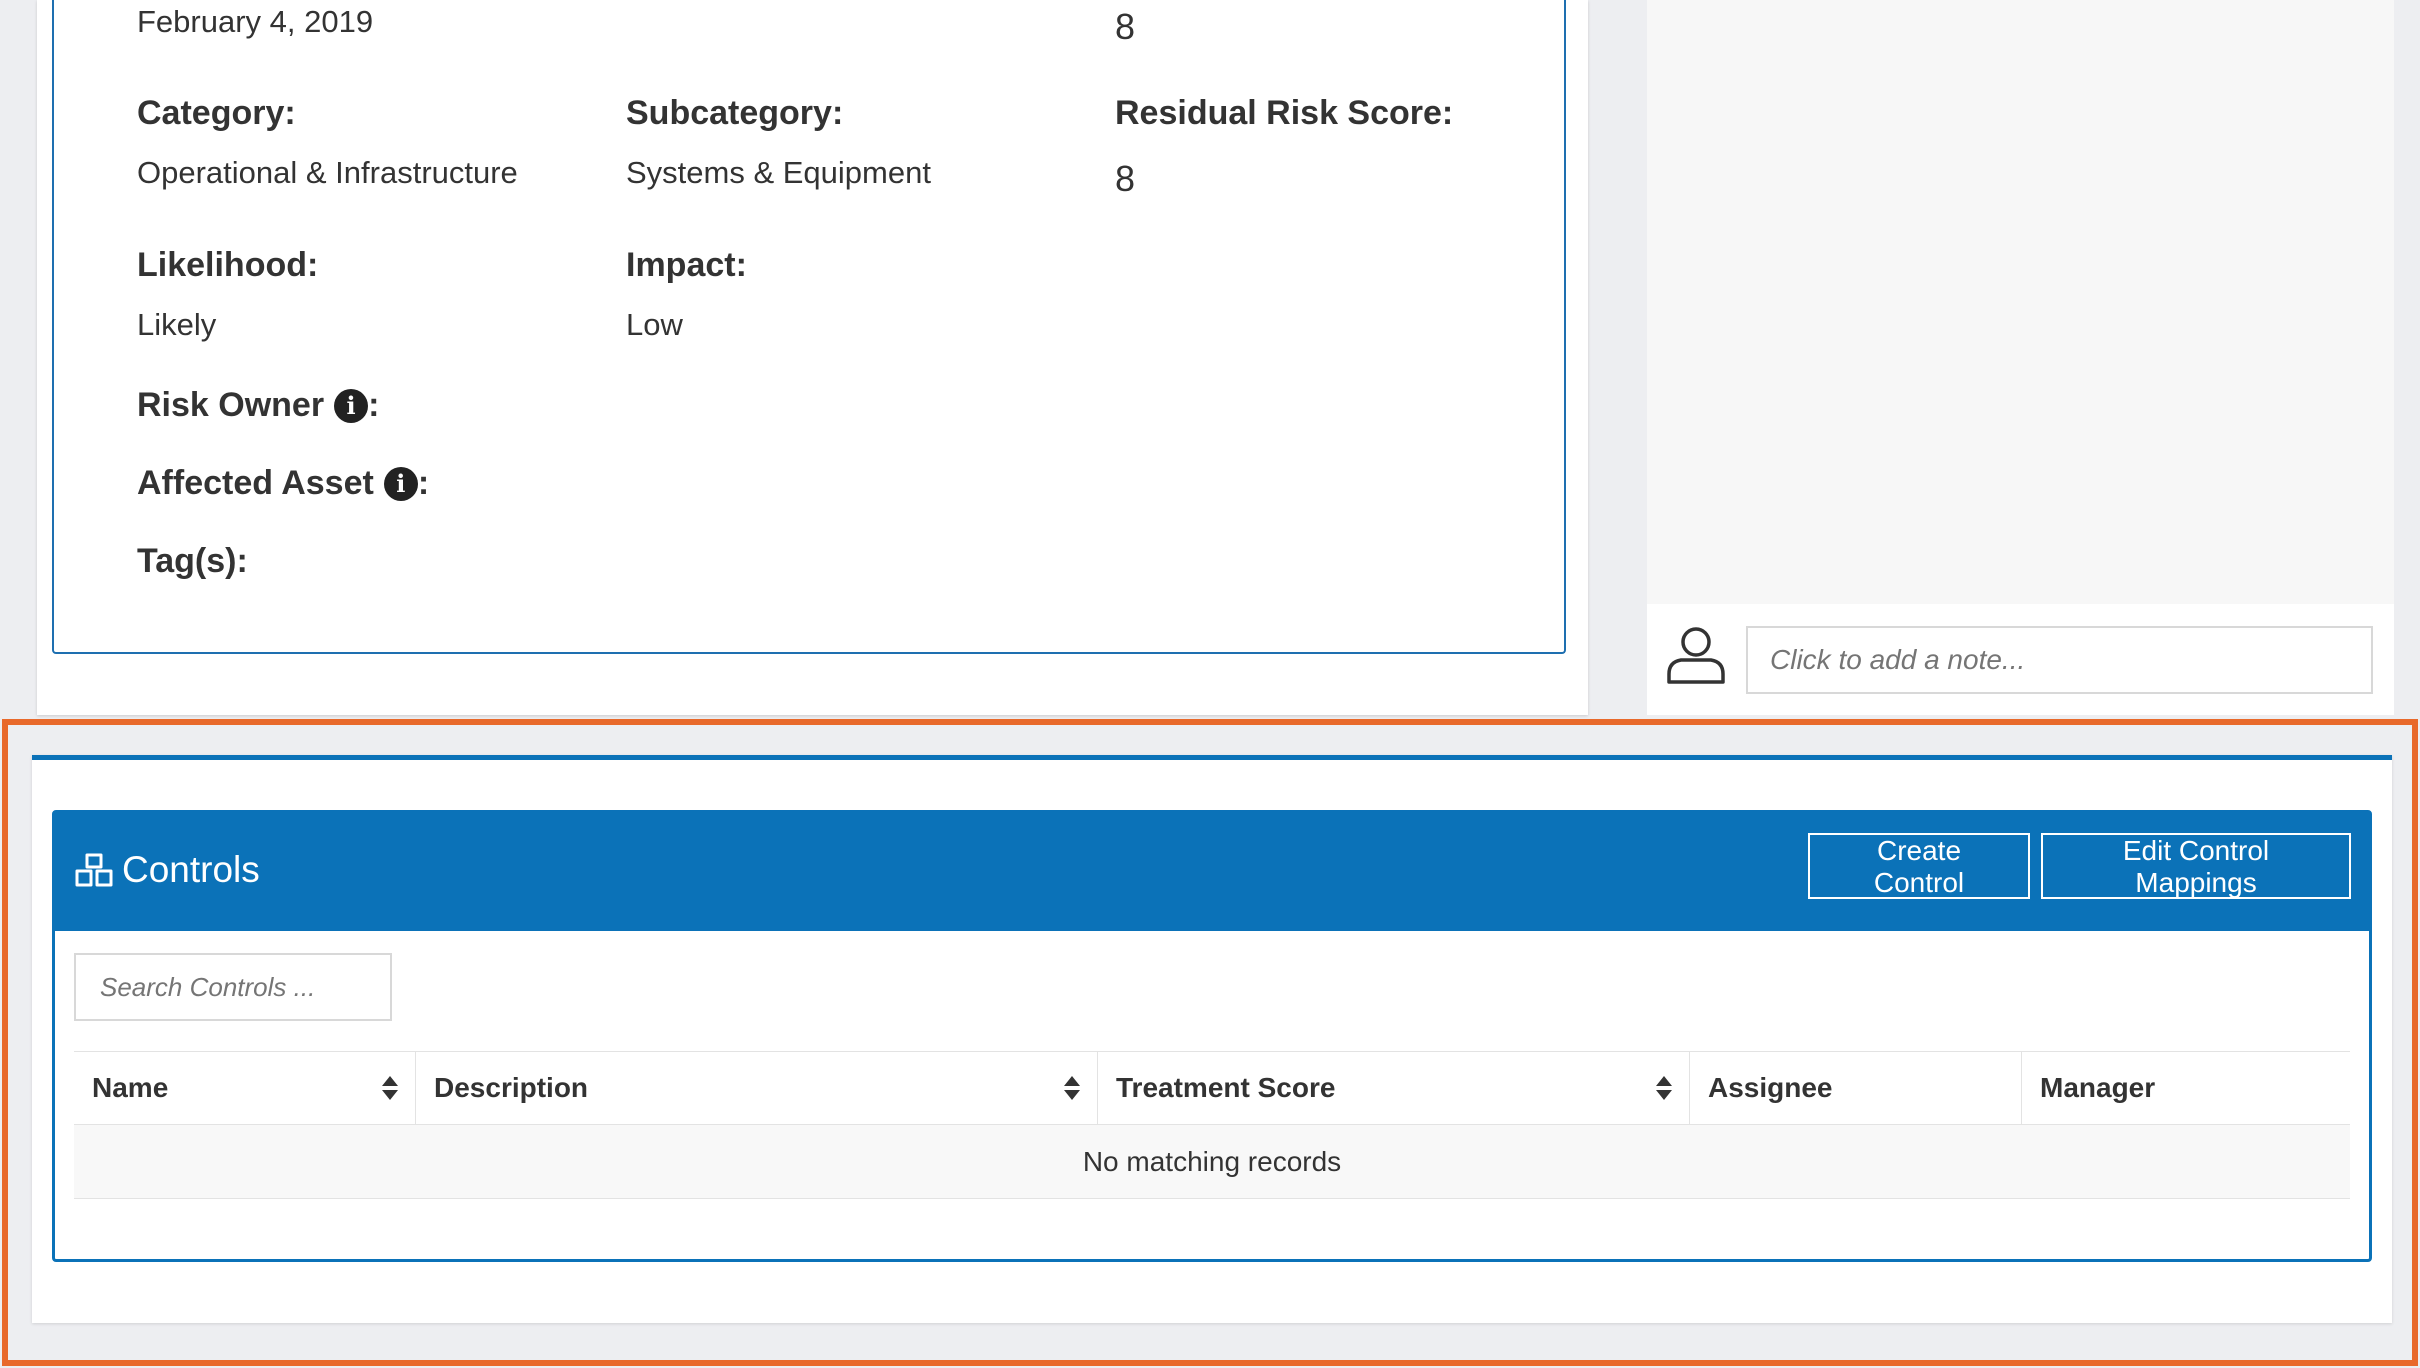 This screenshot has width=2420, height=1368. Describe the element at coordinates (1394, 1088) in the screenshot. I see `column-header-treatment-score: Treatment Score` at that location.